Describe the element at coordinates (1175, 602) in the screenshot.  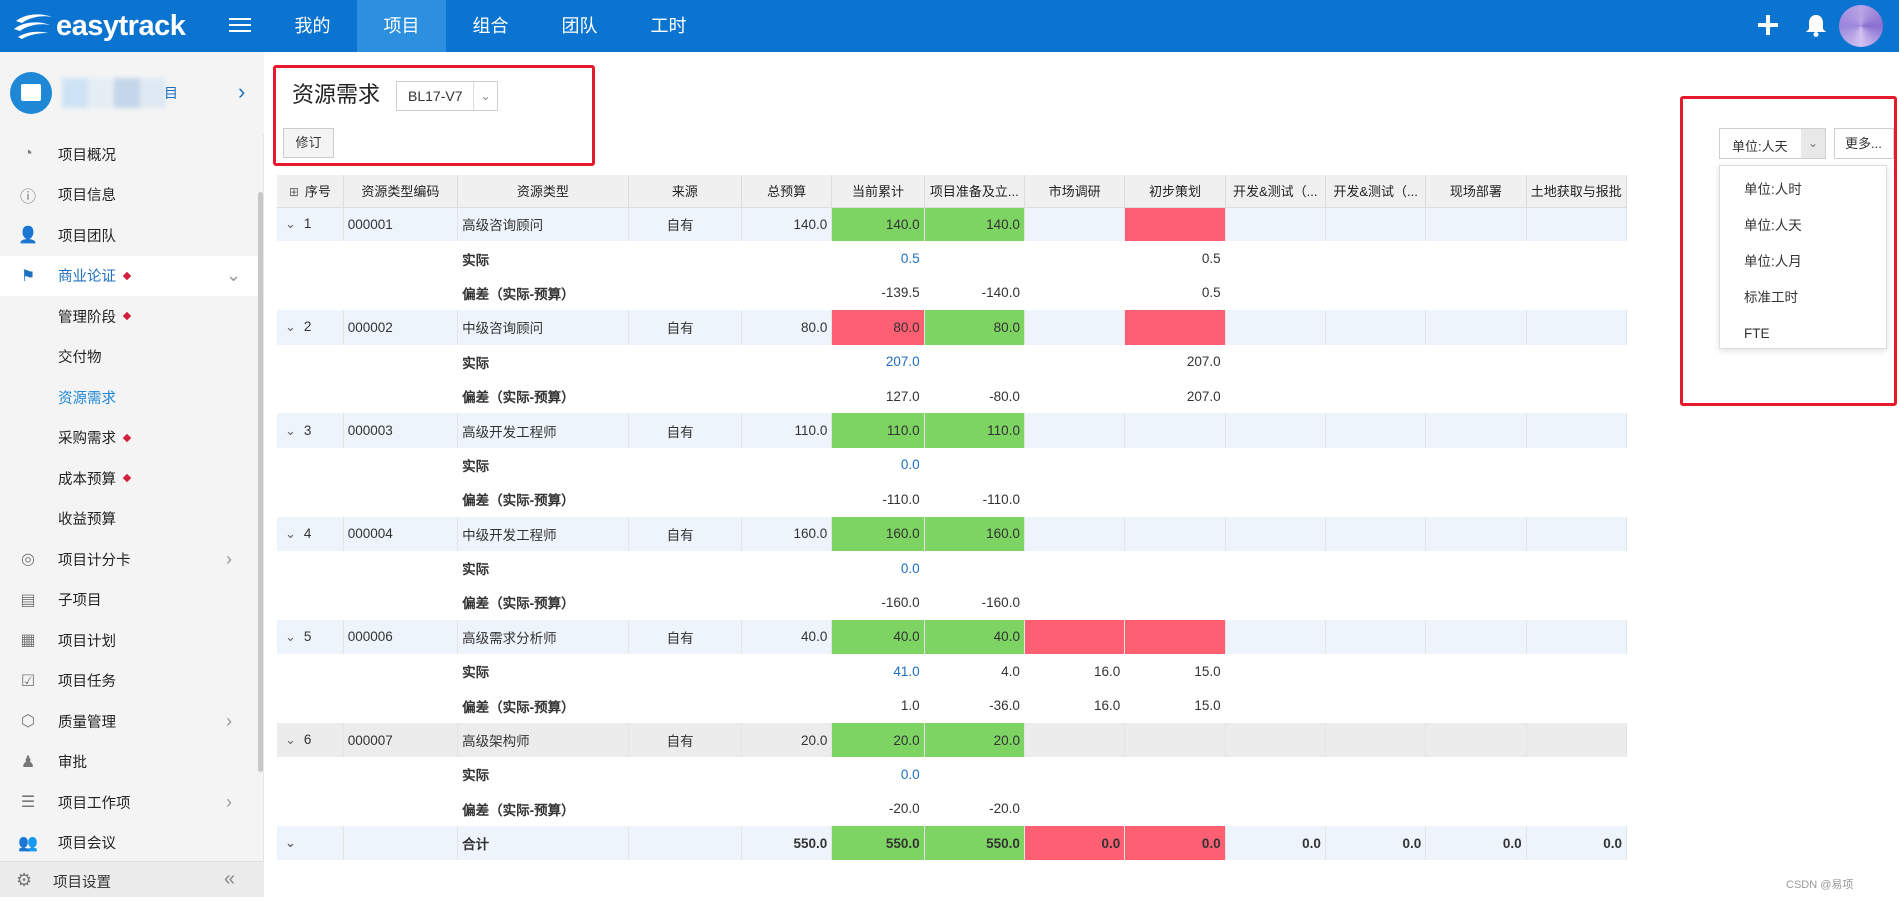
I see `var-plan-cell` at that location.